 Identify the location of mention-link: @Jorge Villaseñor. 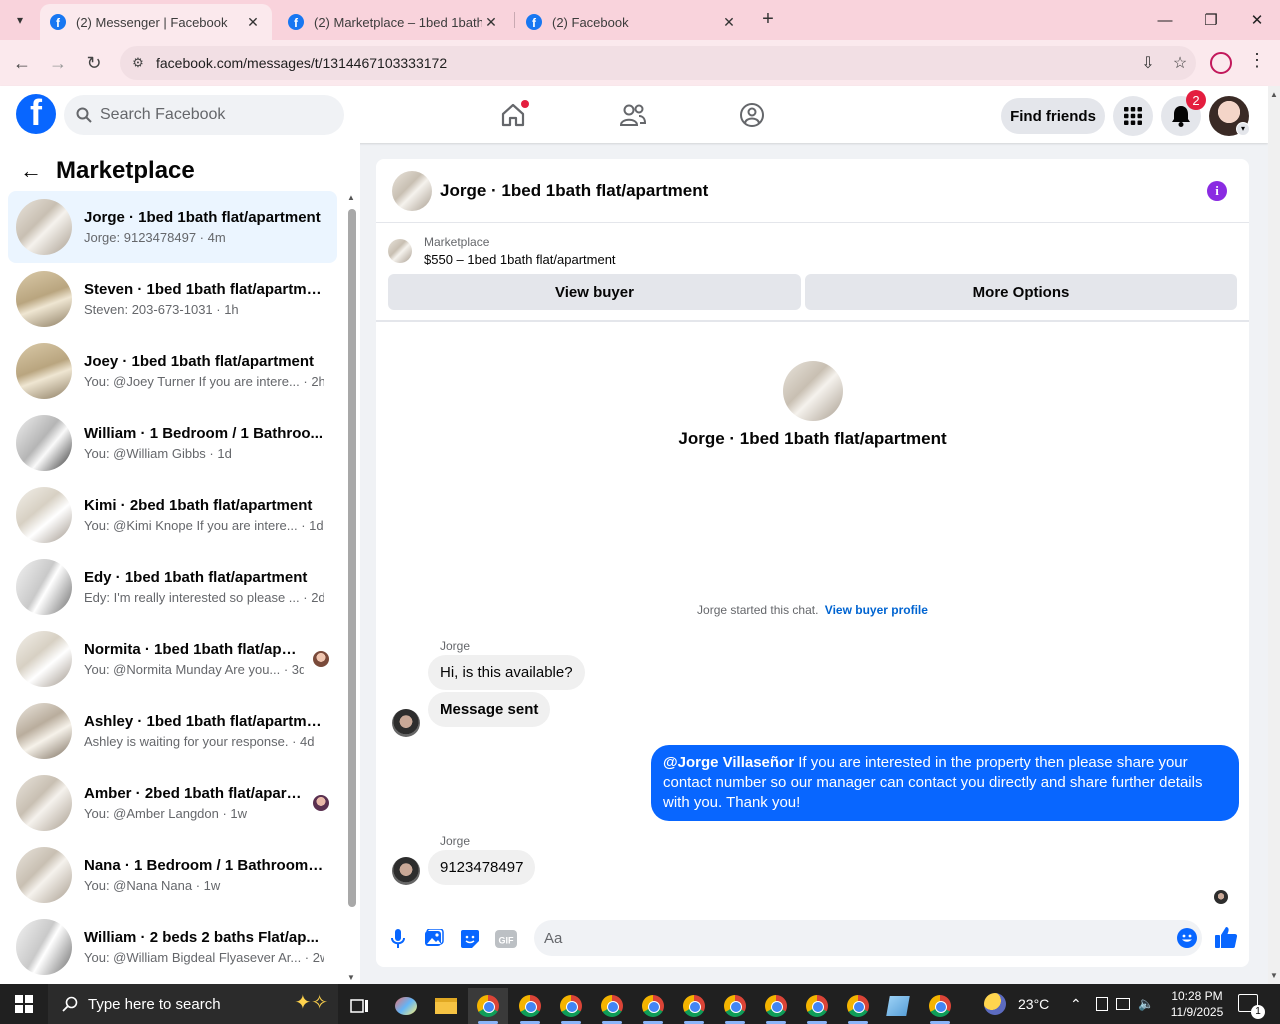
(728, 762).